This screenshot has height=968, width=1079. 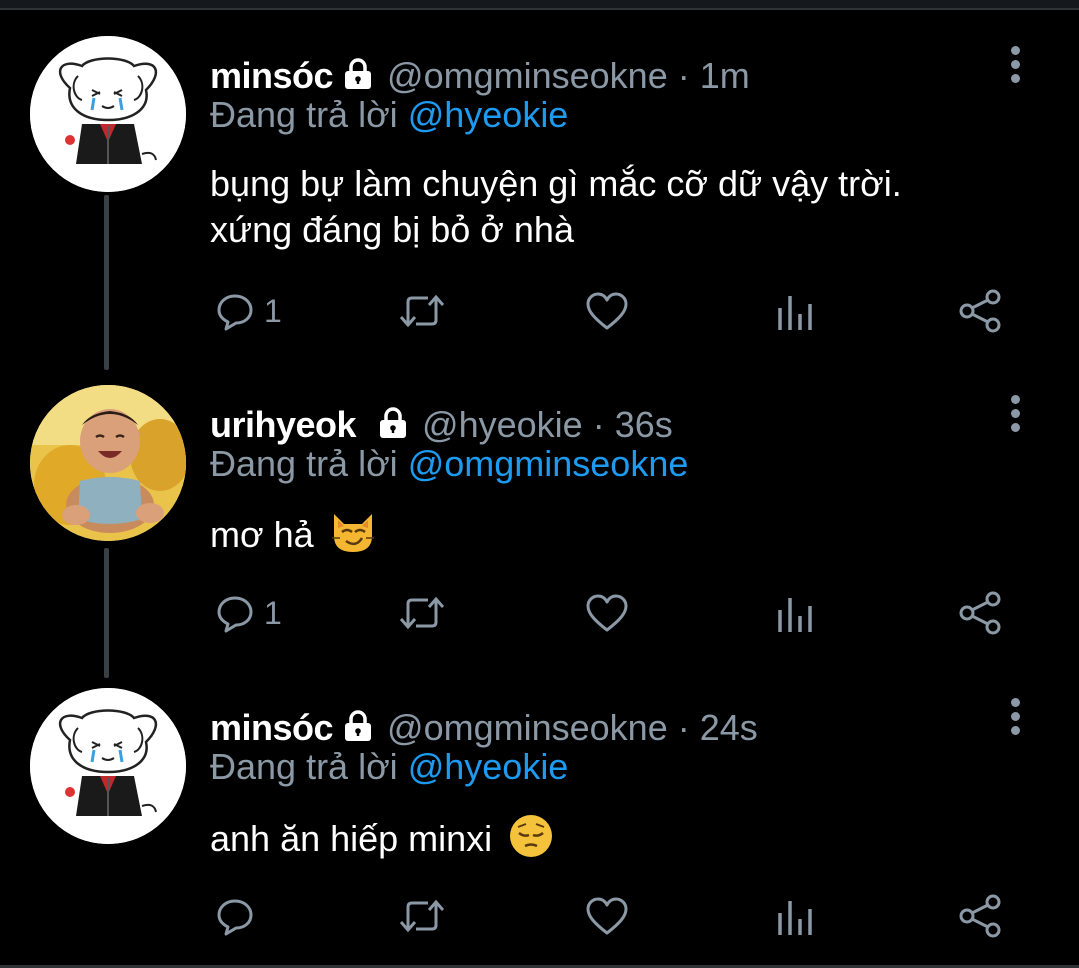 I want to click on username: @hyeokie, so click(x=502, y=425).